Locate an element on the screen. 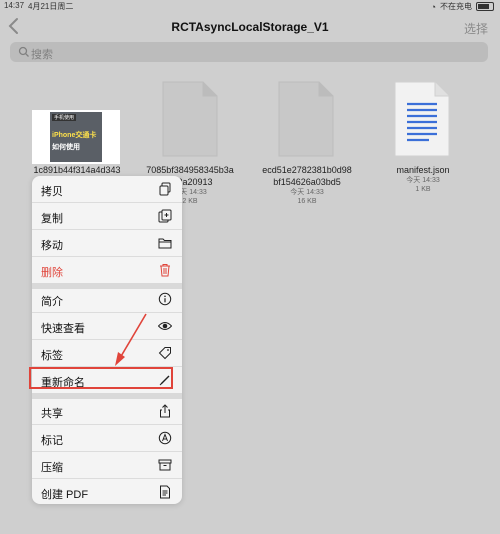 This screenshot has width=500, height=534. annotation-arrow-icon is located at coordinates (131, 339).